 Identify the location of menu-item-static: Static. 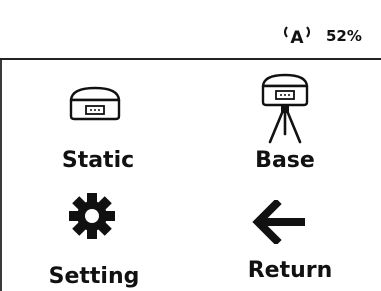
(105, 127).